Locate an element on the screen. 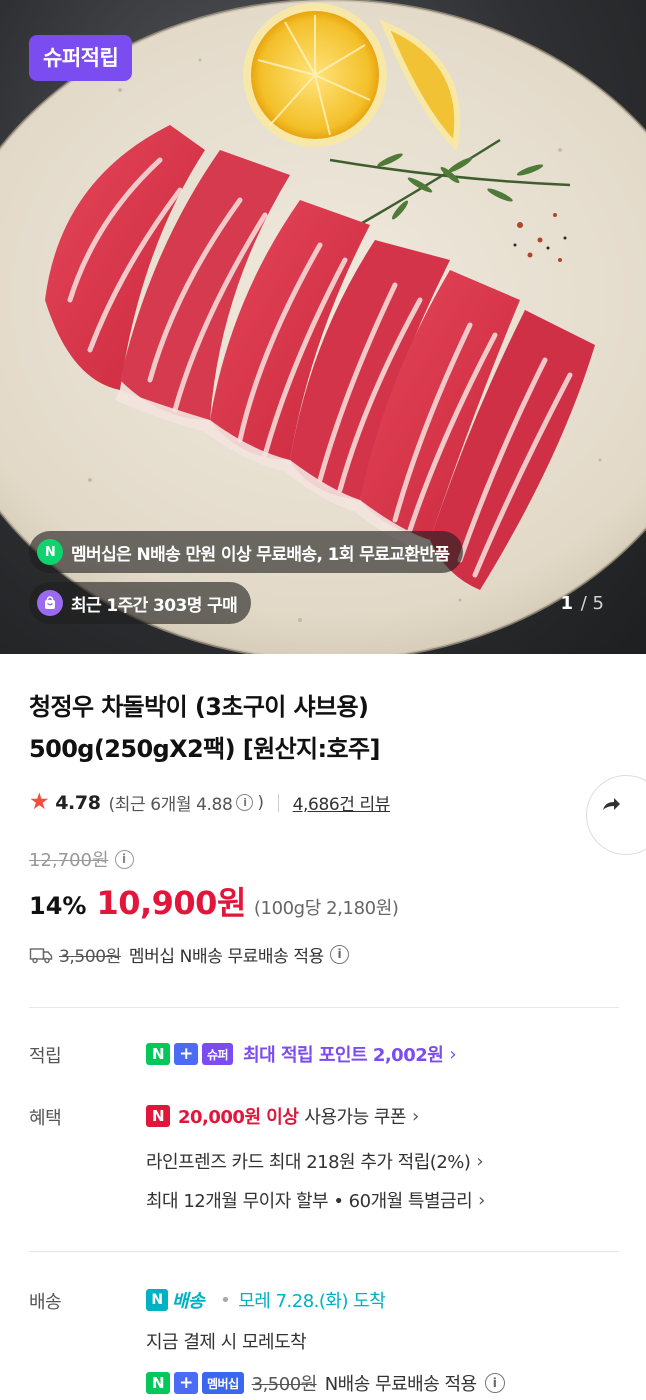 This screenshot has width=646, height=1400. naver-membership-icon: N is located at coordinates (50, 552).